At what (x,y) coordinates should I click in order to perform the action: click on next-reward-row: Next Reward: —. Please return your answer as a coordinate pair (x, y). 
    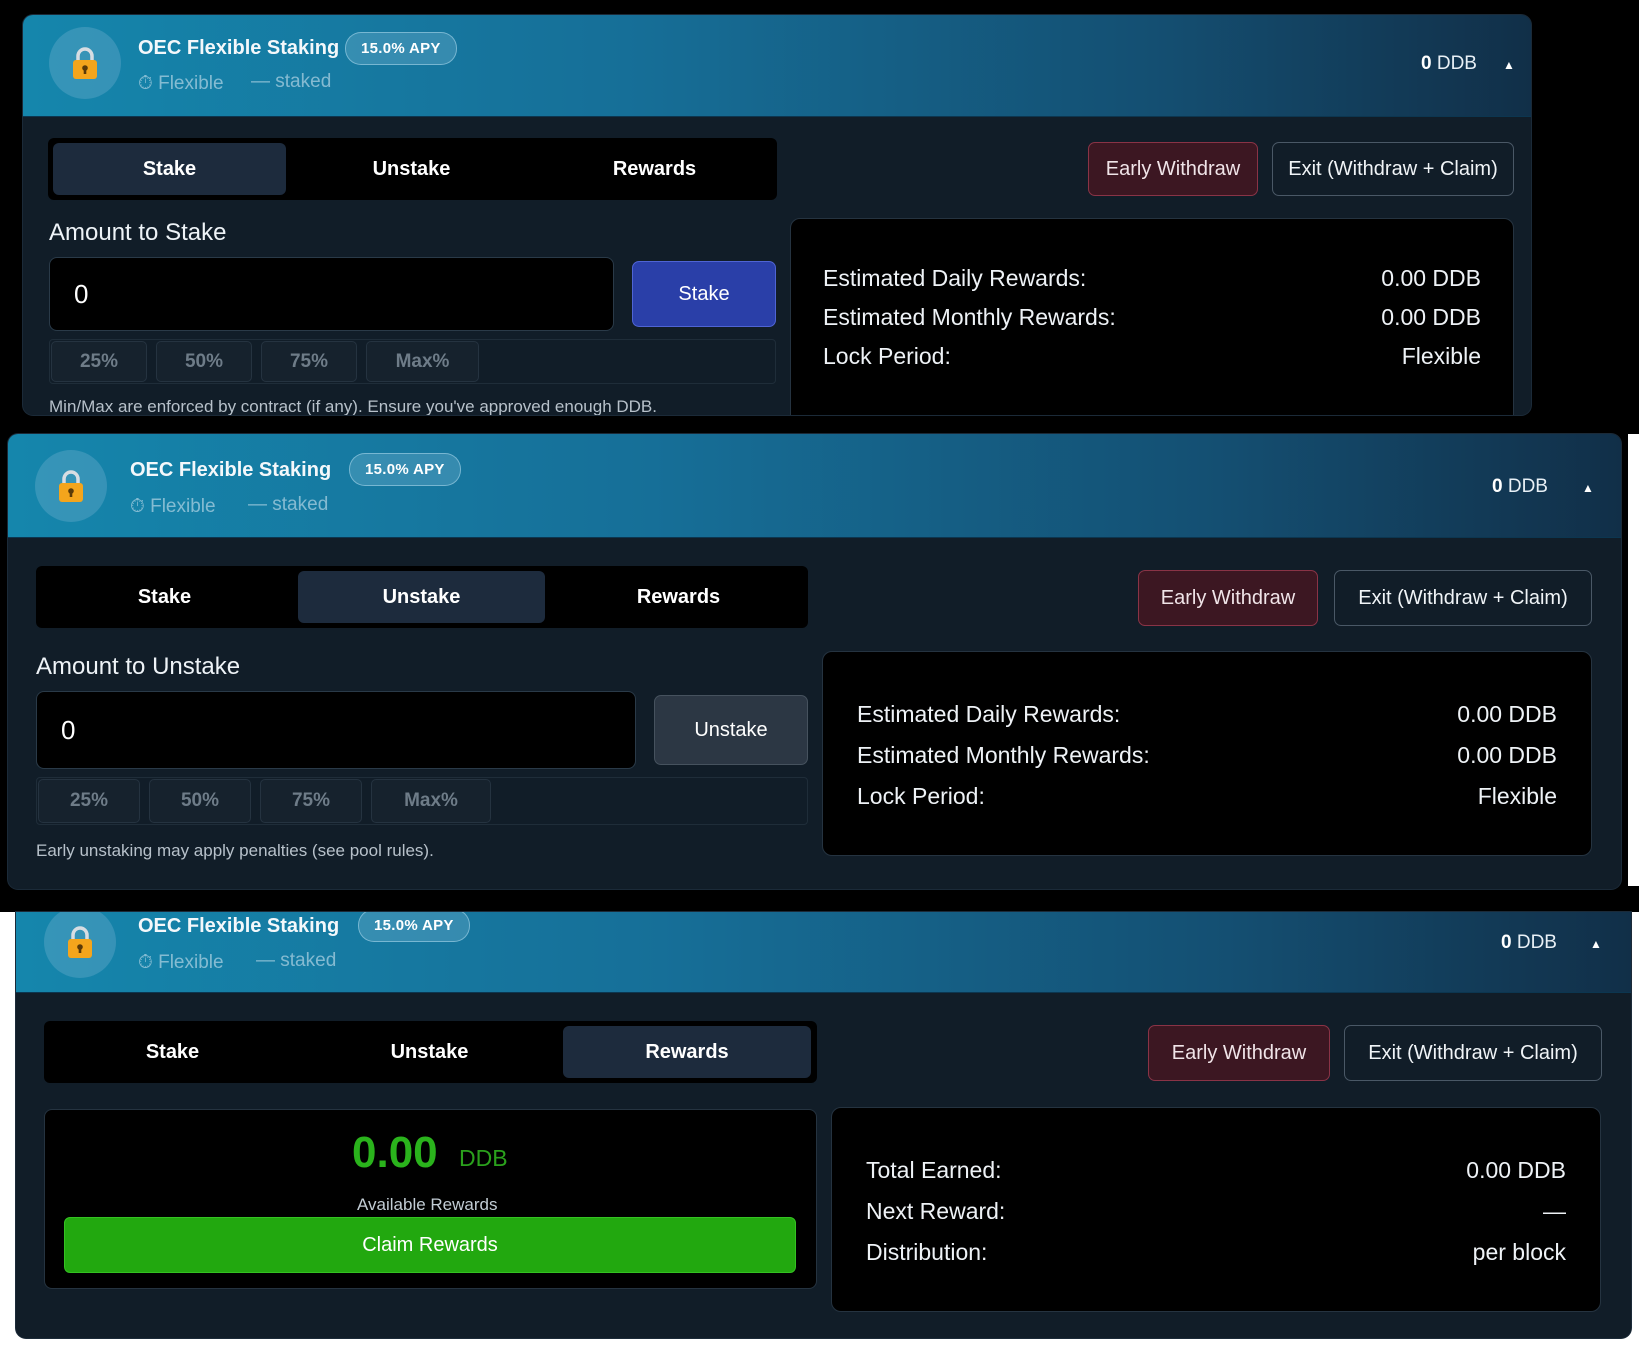
    Looking at the image, I should click on (1216, 1210).